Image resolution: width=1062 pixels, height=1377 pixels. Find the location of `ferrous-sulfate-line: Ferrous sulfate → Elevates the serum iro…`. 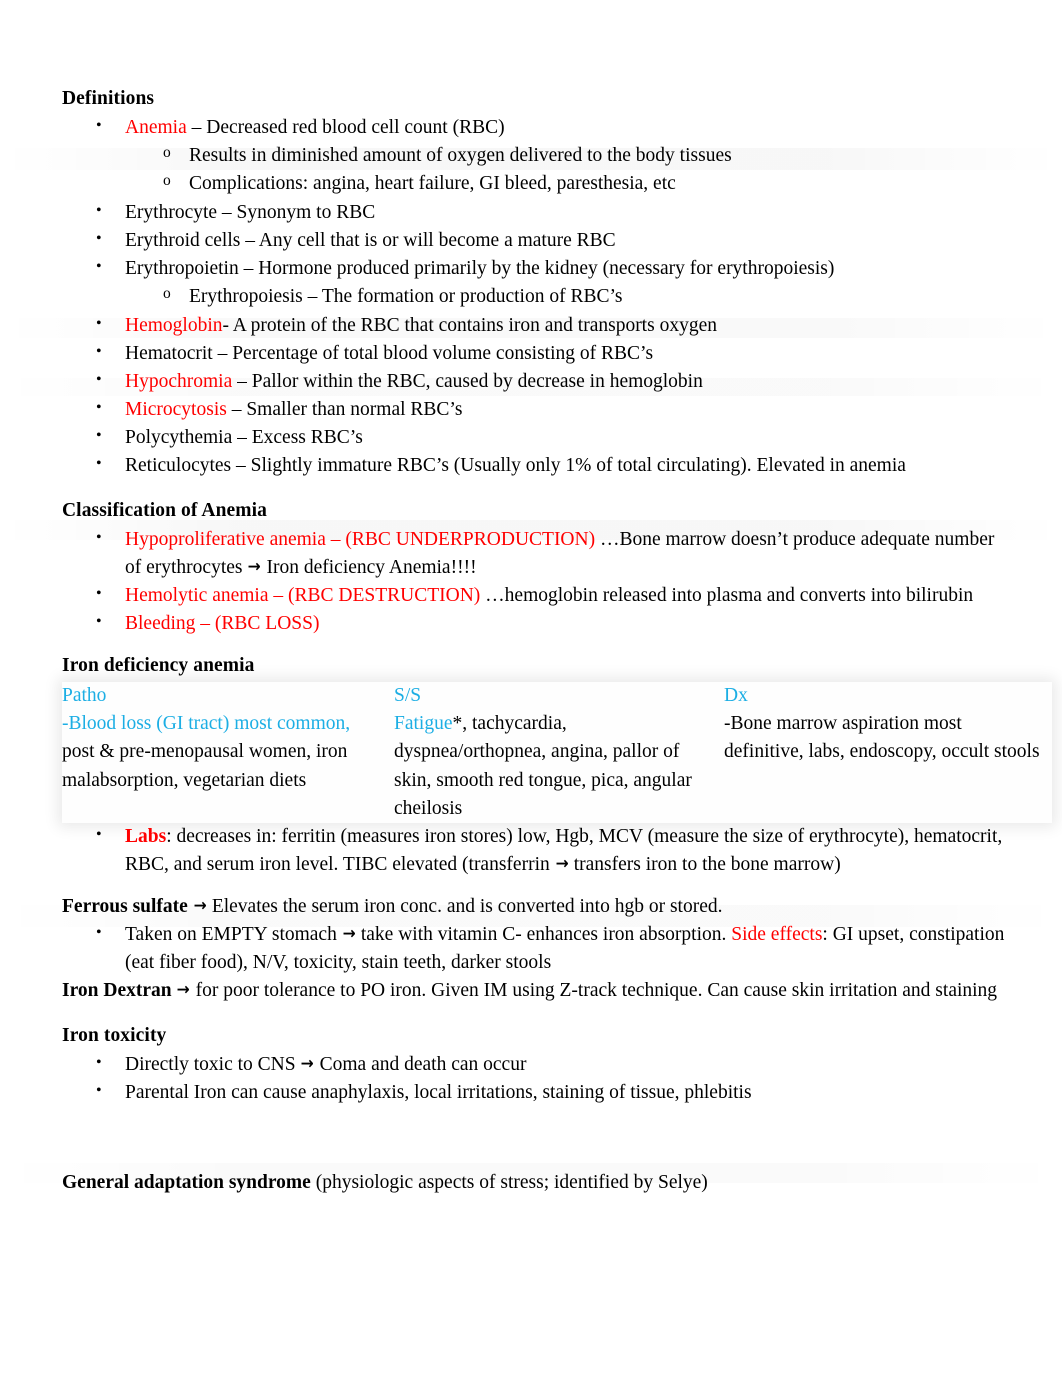

ferrous-sulfate-line: Ferrous sulfate → Elevates the serum iro… is located at coordinates (538, 907).